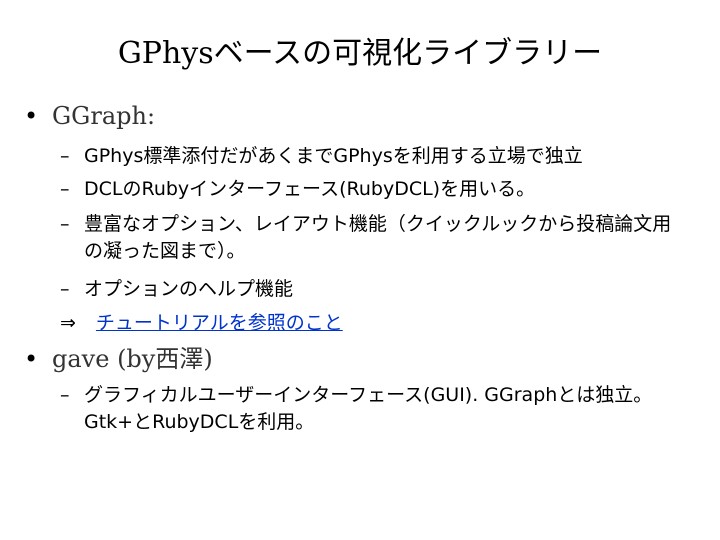 This screenshot has width=720, height=540. Describe the element at coordinates (132, 359) in the screenshot. I see `bullet-gave-text: gave (by西澤)` at that location.